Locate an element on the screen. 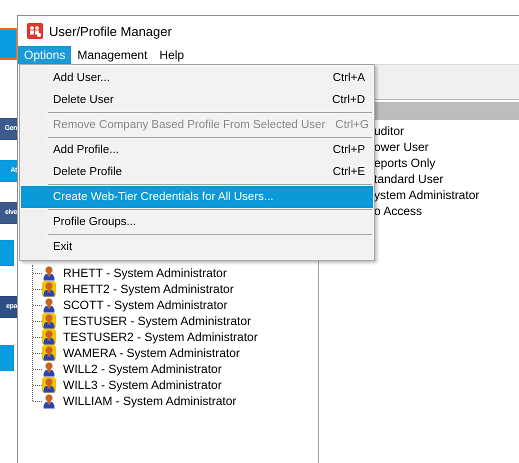 The height and width of the screenshot is (463, 519). user-item: RHETT2 - System Administrator is located at coordinates (148, 289).